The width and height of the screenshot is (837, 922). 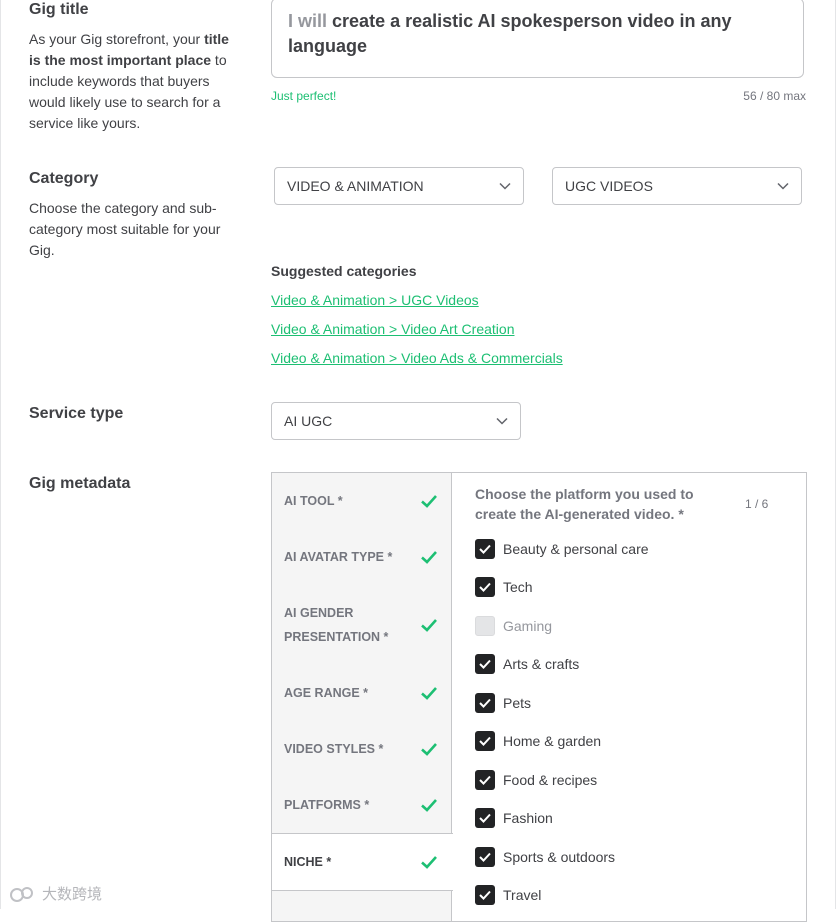 I want to click on watermark-logo-icon, so click(x=21, y=894).